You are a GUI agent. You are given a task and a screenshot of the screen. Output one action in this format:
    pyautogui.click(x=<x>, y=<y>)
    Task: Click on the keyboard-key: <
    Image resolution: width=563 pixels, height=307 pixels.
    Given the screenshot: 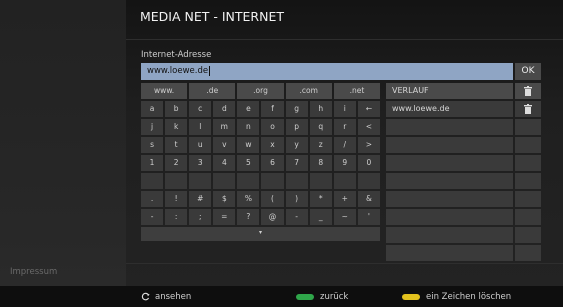 What is the action you would take?
    pyautogui.click(x=368, y=127)
    